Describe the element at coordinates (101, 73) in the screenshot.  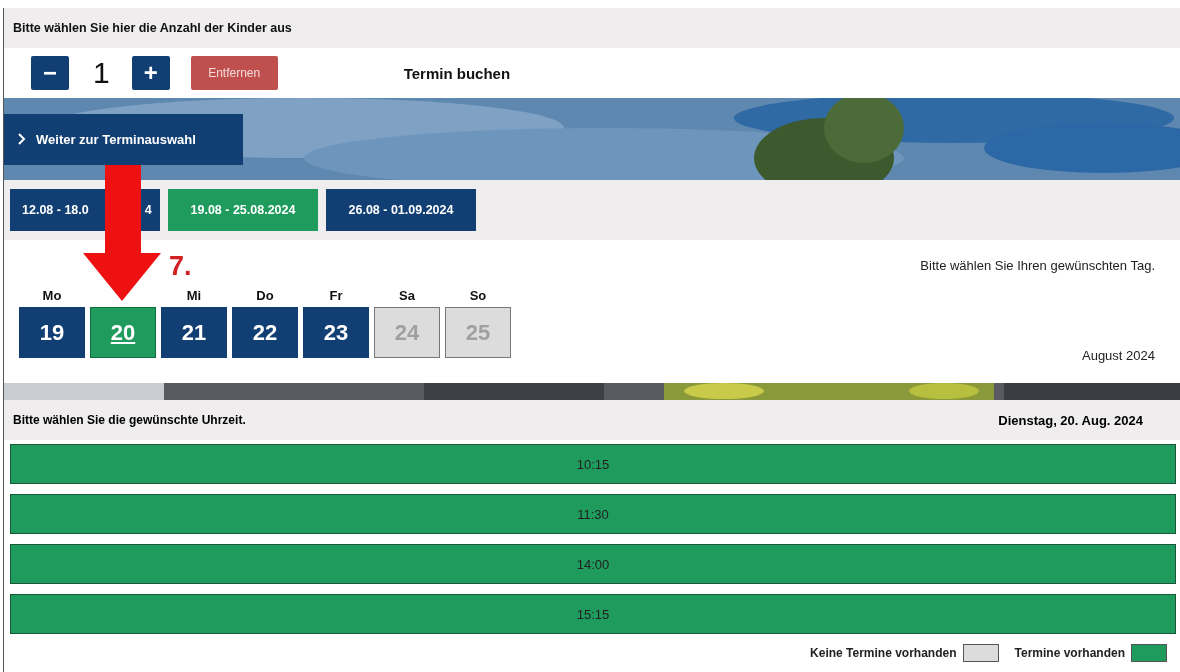
I see `child-count: 1` at that location.